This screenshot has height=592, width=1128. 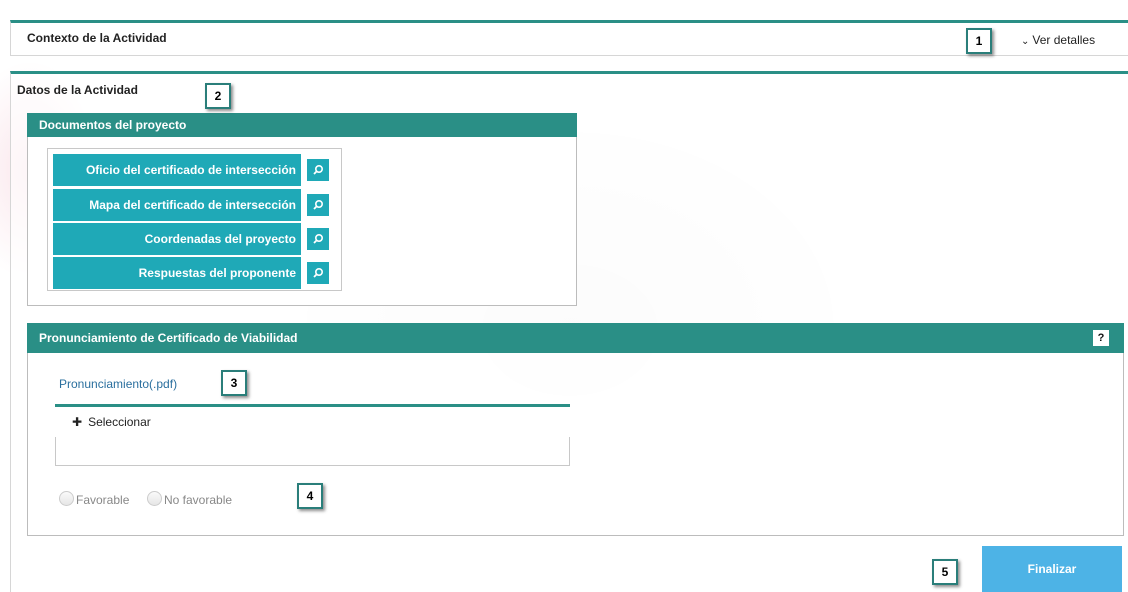 What do you see at coordinates (1101, 338) in the screenshot?
I see `help-button: ?` at bounding box center [1101, 338].